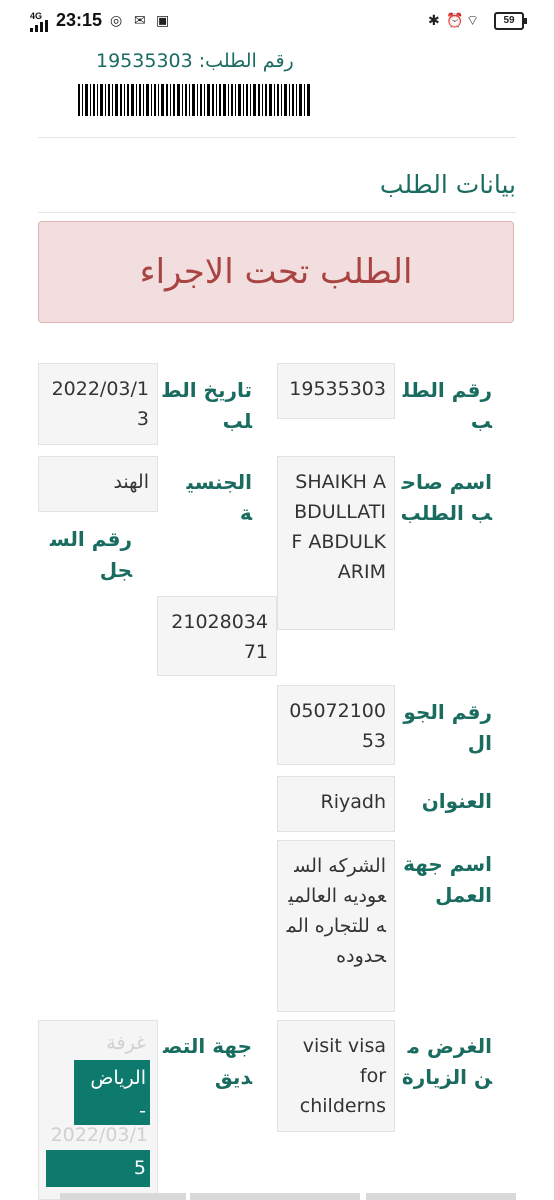 This screenshot has height=1200, width=554. I want to click on request-number-label: رقم الطلب, so click(447, 405).